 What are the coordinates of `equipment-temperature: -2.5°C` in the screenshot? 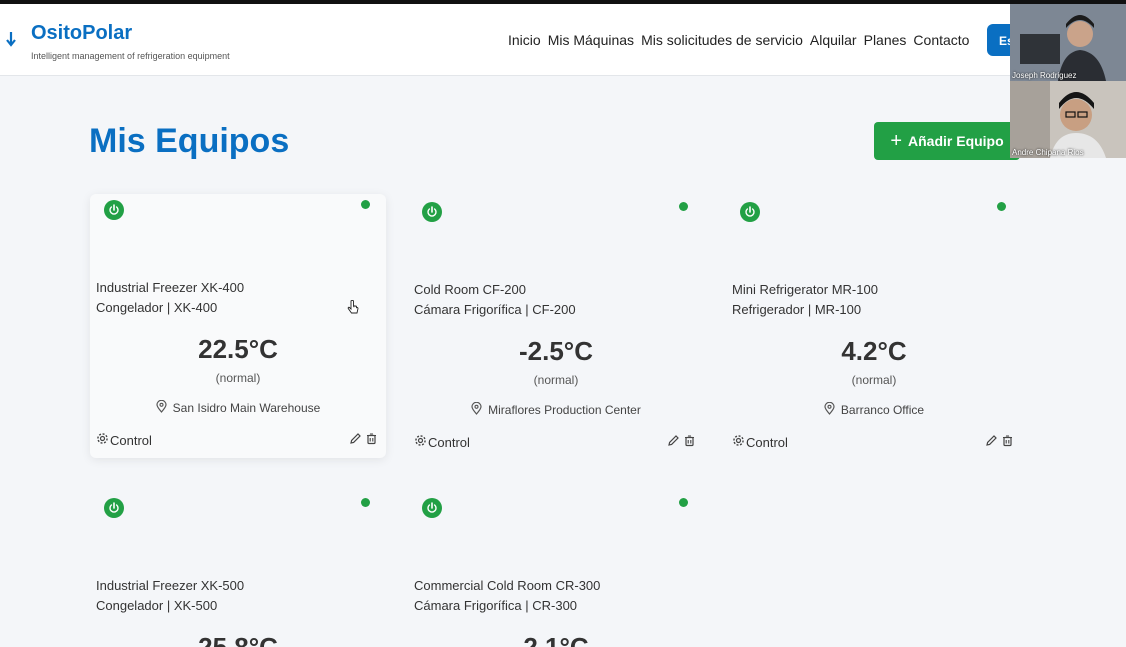 It's located at (556, 351).